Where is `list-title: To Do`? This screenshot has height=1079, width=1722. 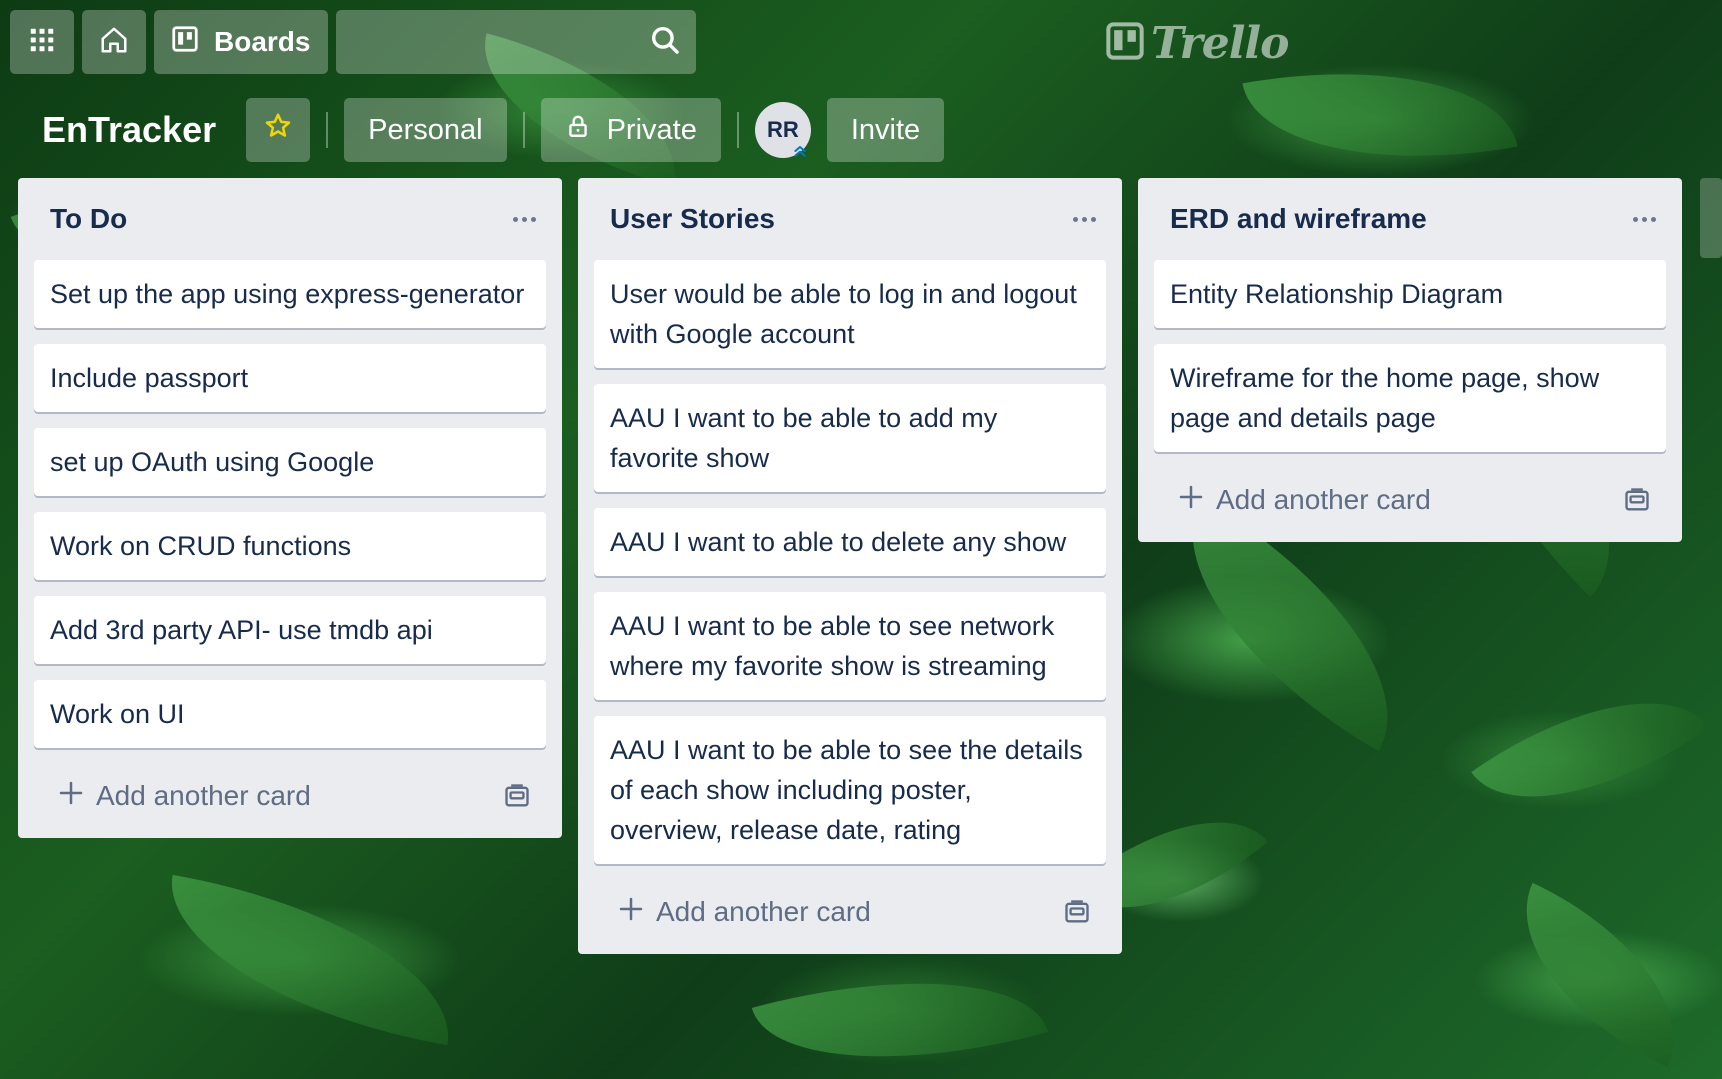
list-title: To Do is located at coordinates (88, 219).